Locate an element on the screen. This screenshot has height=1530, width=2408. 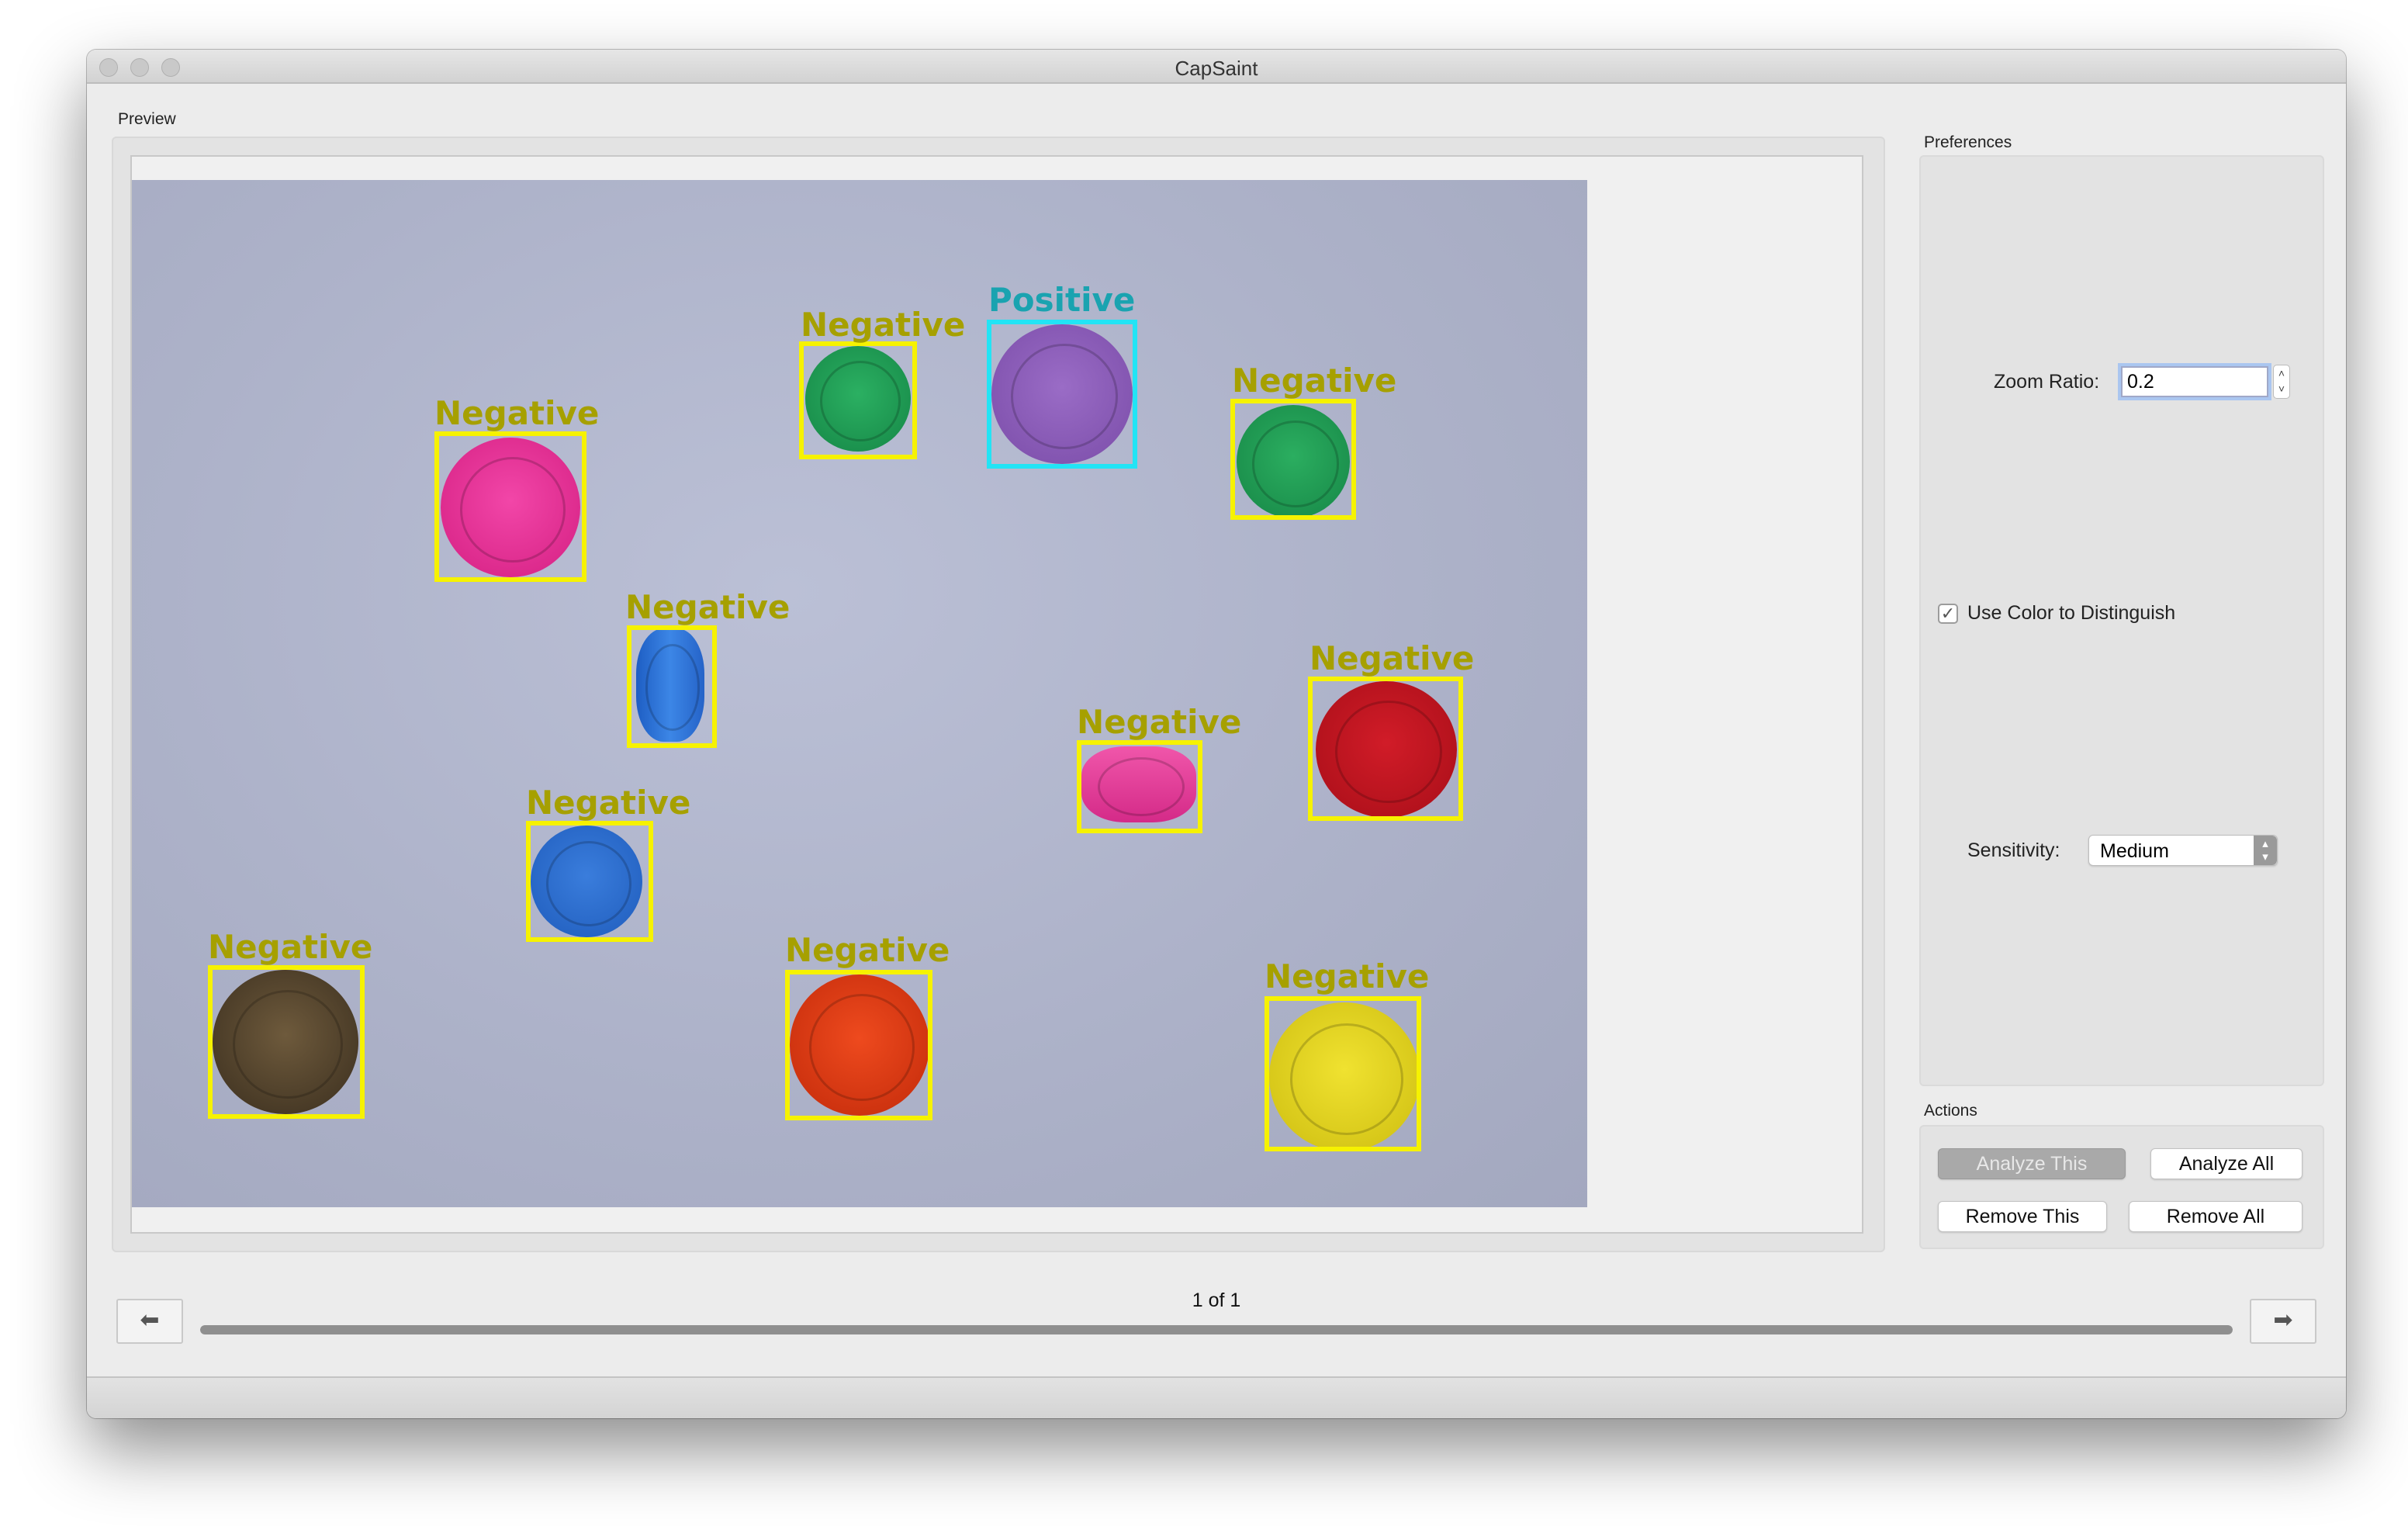
title-bar: CapSaint is located at coordinates (1216, 67).